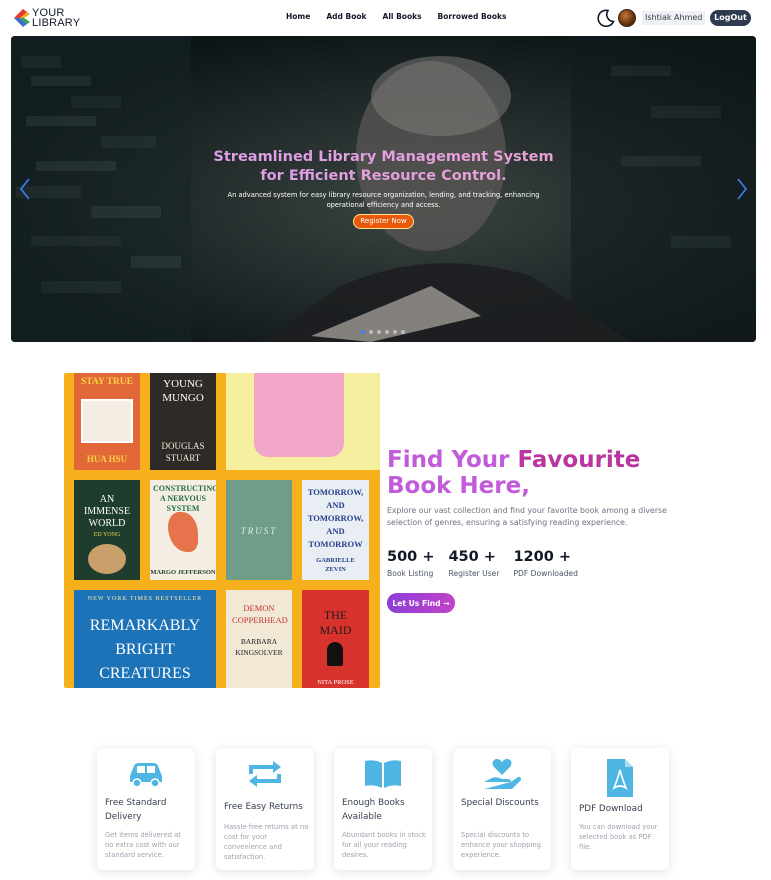 The height and width of the screenshot is (880, 771). Describe the element at coordinates (383, 221) in the screenshot. I see `register-now-button: Register Now` at that location.